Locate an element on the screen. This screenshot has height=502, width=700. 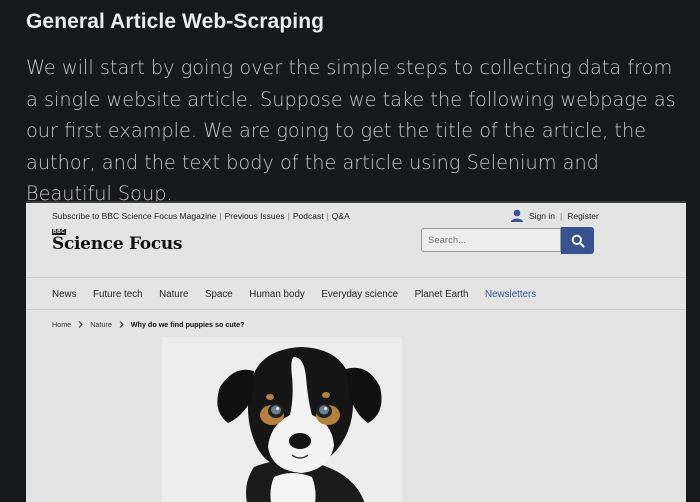
logo-text: Science Focus is located at coordinates (117, 244).